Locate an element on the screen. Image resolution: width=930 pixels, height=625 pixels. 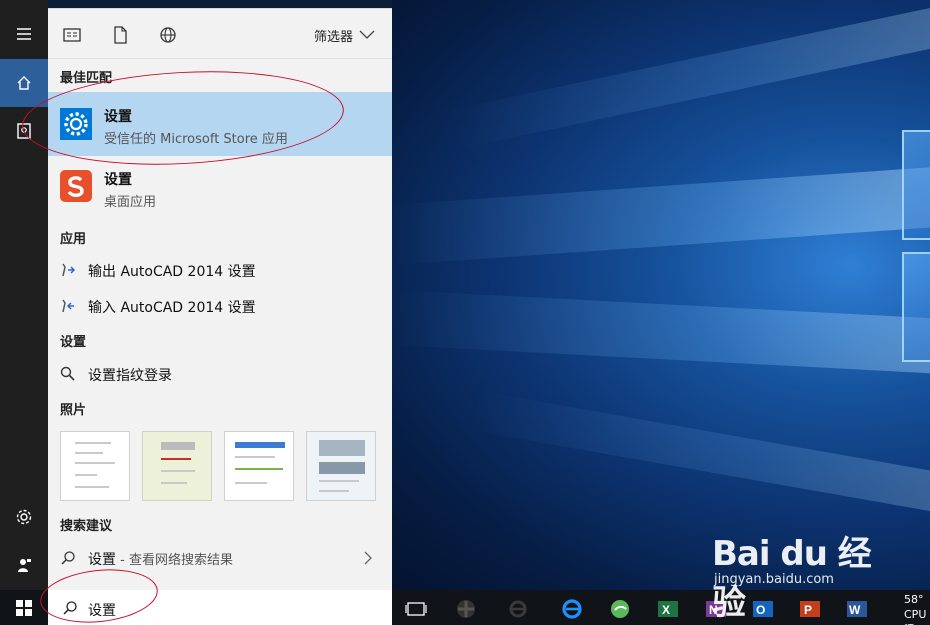
edge-browser-icon is located at coordinates (572, 609).